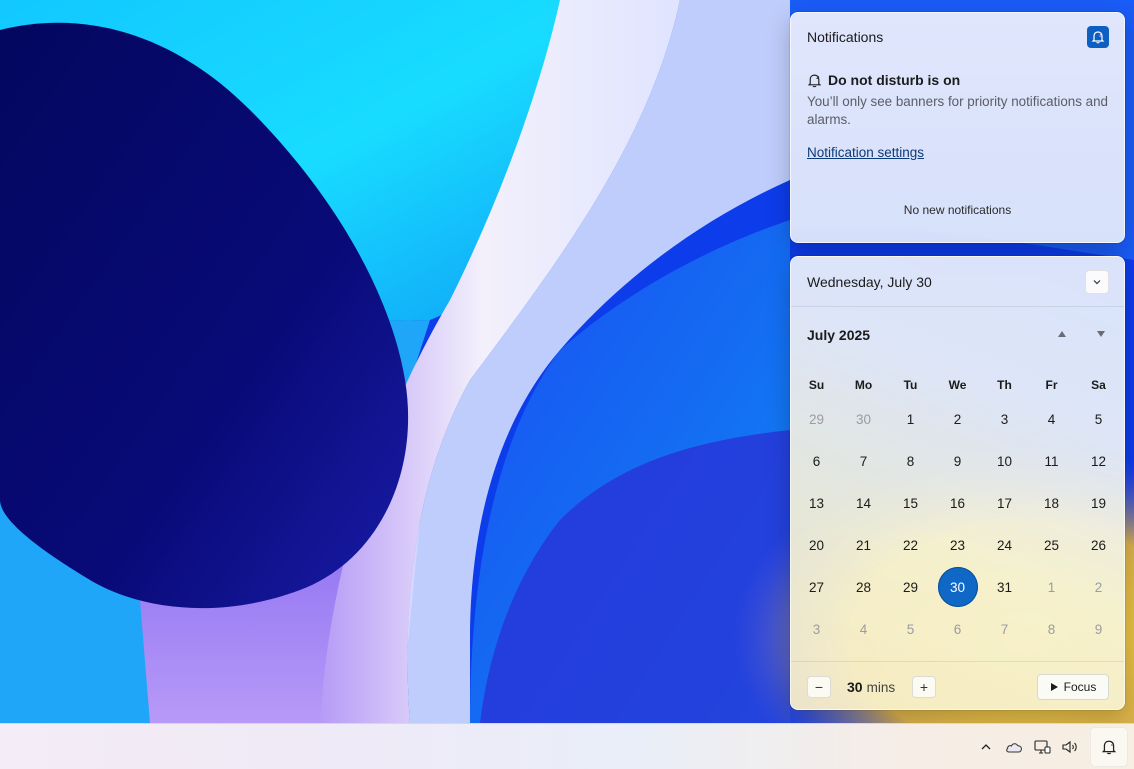 The width and height of the screenshot is (1134, 769). What do you see at coordinates (894, 80) in the screenshot?
I see `dnd-heading: Do not disturb is on` at bounding box center [894, 80].